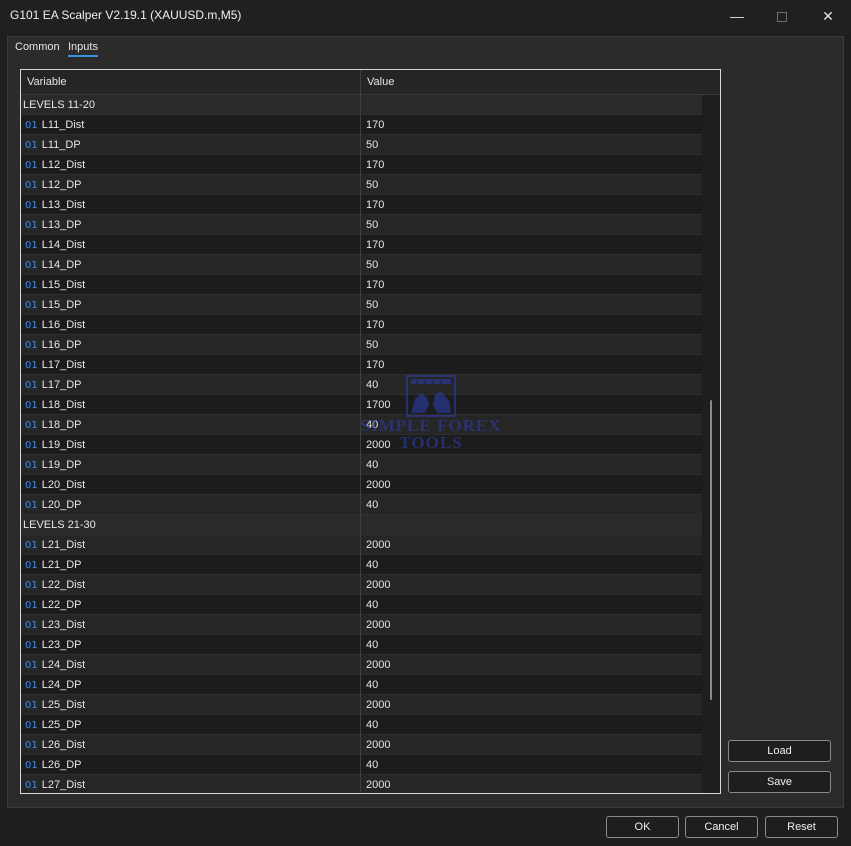  Describe the element at coordinates (191, 82) in the screenshot. I see `column-header-variable: Variable` at that location.